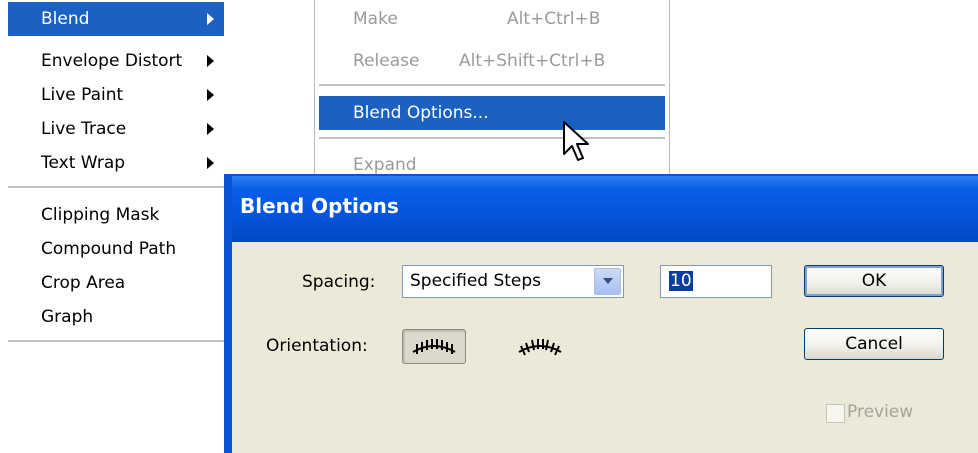 Image resolution: width=978 pixels, height=453 pixels. Describe the element at coordinates (112, 61) in the screenshot. I see `menu-item-label: Envelope Distort` at that location.